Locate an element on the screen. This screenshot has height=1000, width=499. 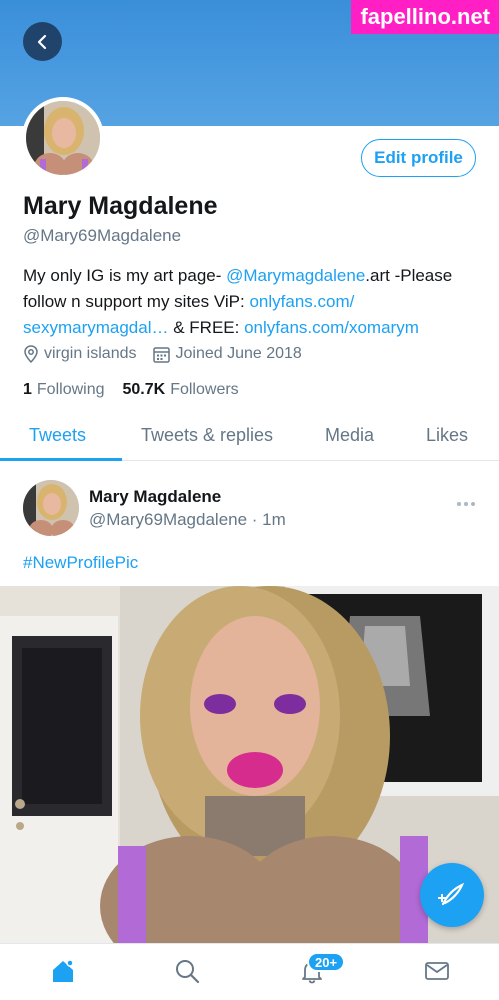
bio-text: & FREE: is located at coordinates (206, 327).